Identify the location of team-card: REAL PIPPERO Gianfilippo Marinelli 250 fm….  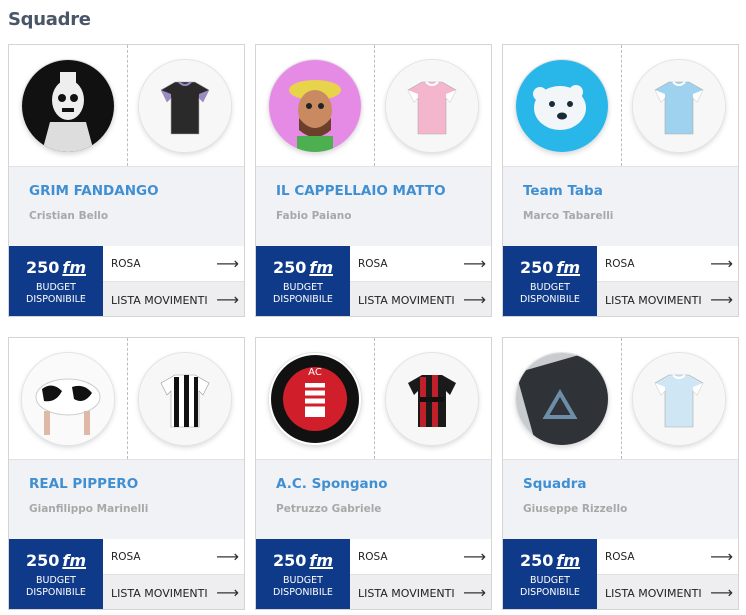
(126, 473).